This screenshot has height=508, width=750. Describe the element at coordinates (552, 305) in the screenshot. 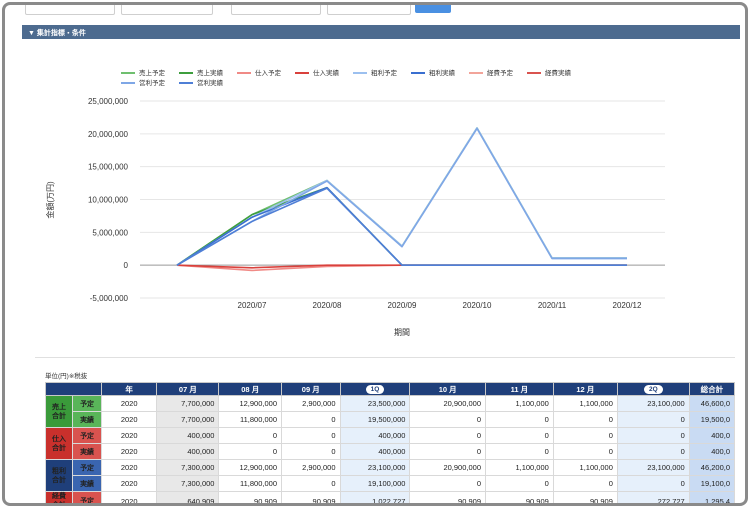

I see `x-tick-label: 2020/11` at that location.